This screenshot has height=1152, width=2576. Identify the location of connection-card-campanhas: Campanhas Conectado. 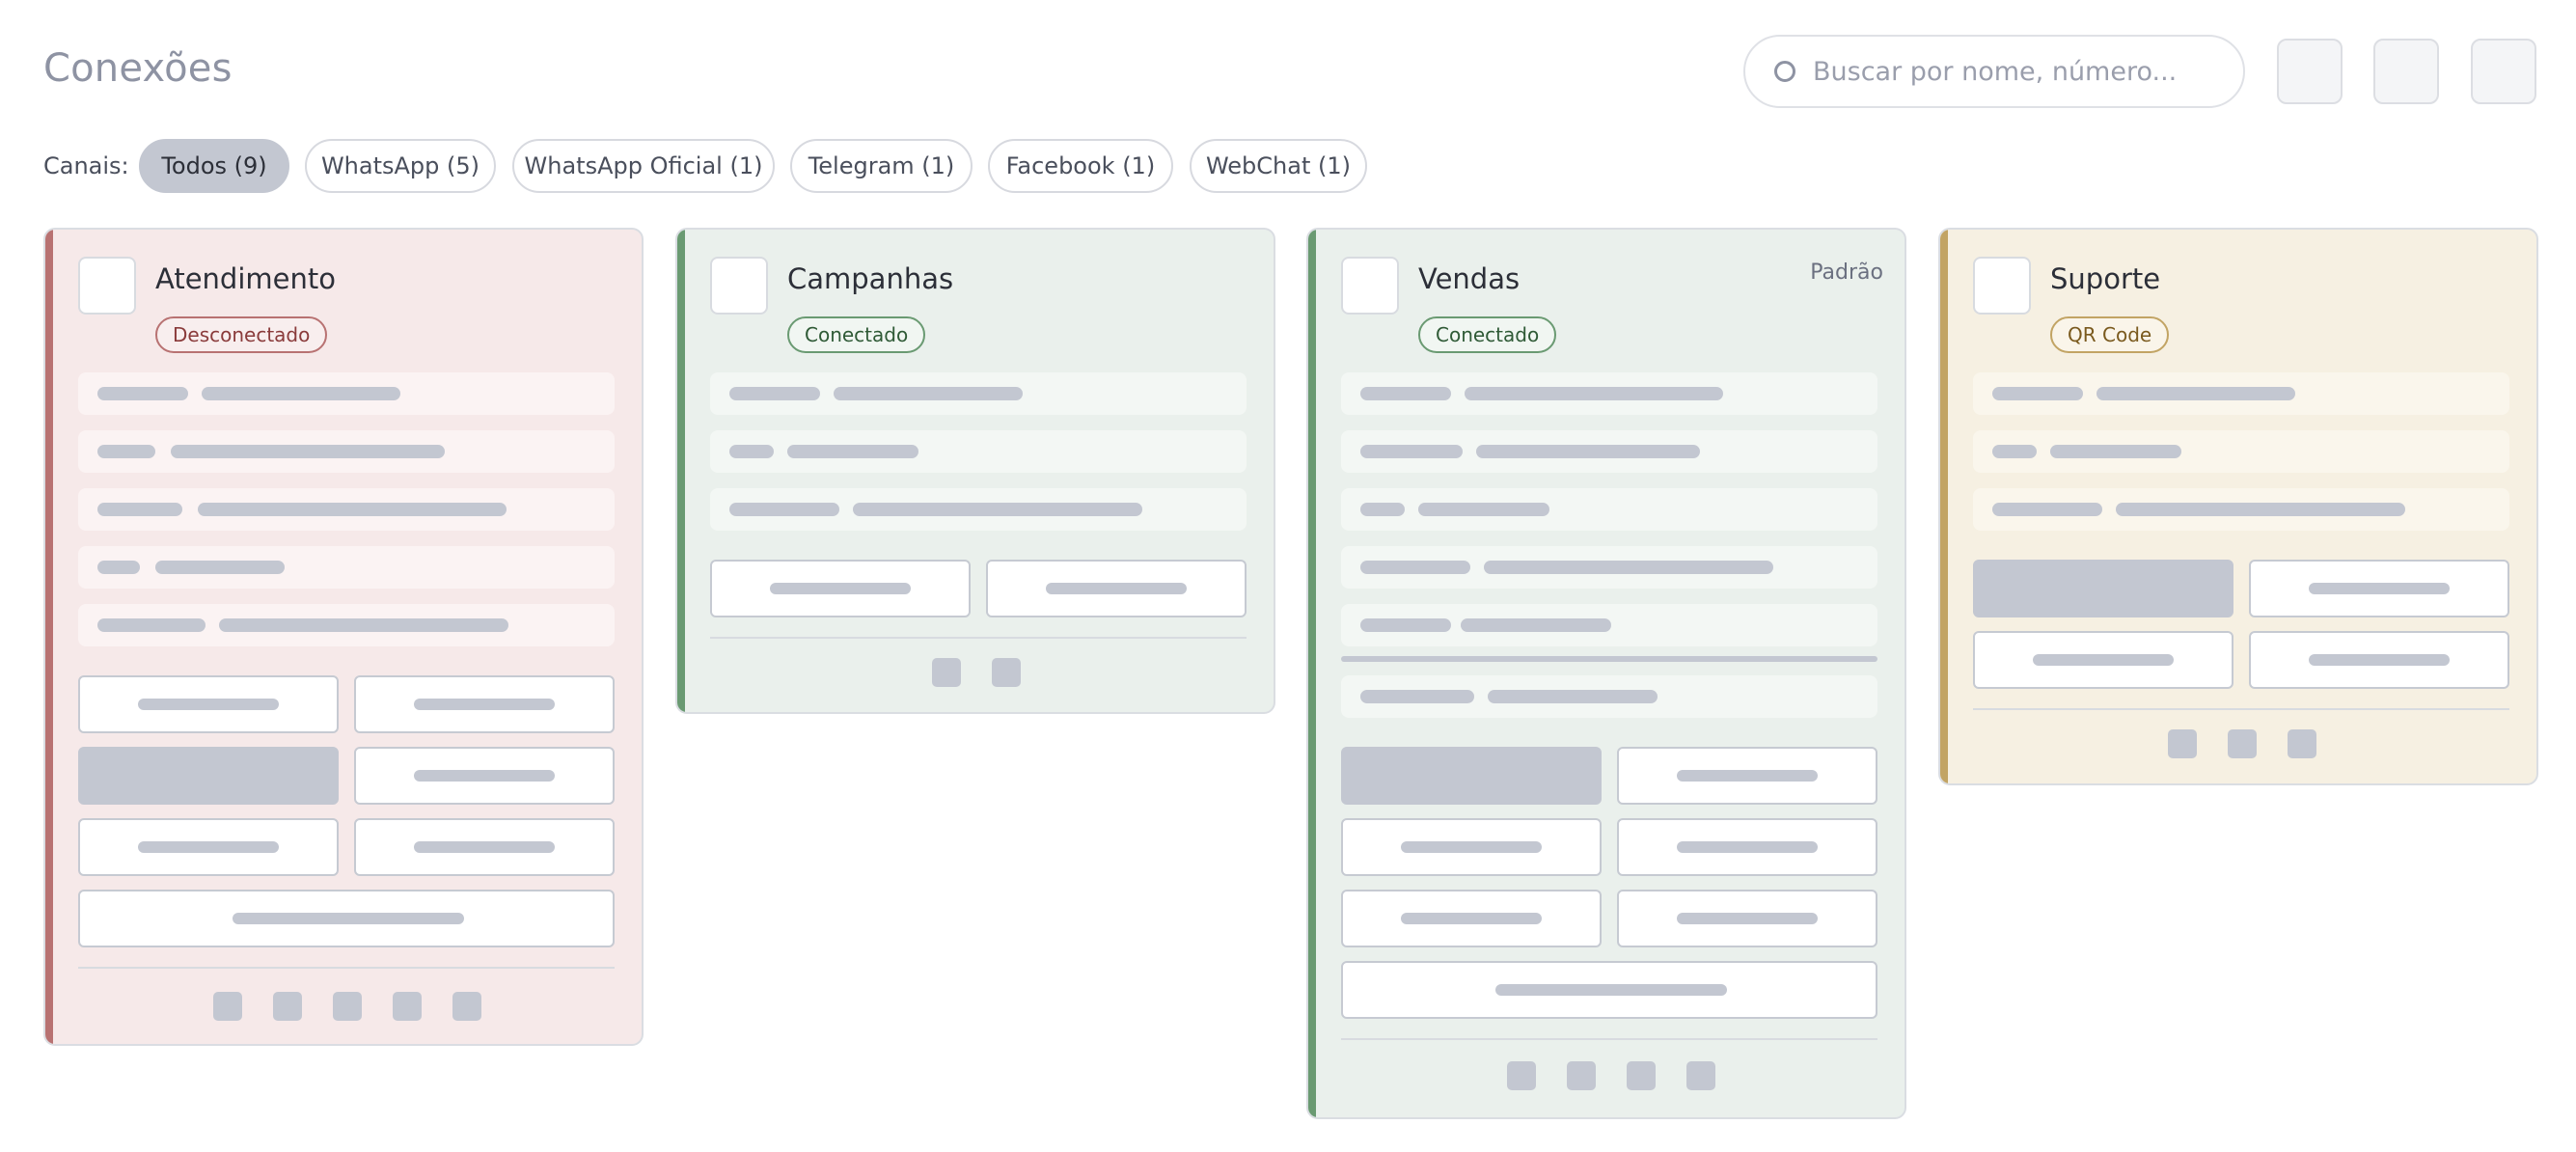
(975, 471).